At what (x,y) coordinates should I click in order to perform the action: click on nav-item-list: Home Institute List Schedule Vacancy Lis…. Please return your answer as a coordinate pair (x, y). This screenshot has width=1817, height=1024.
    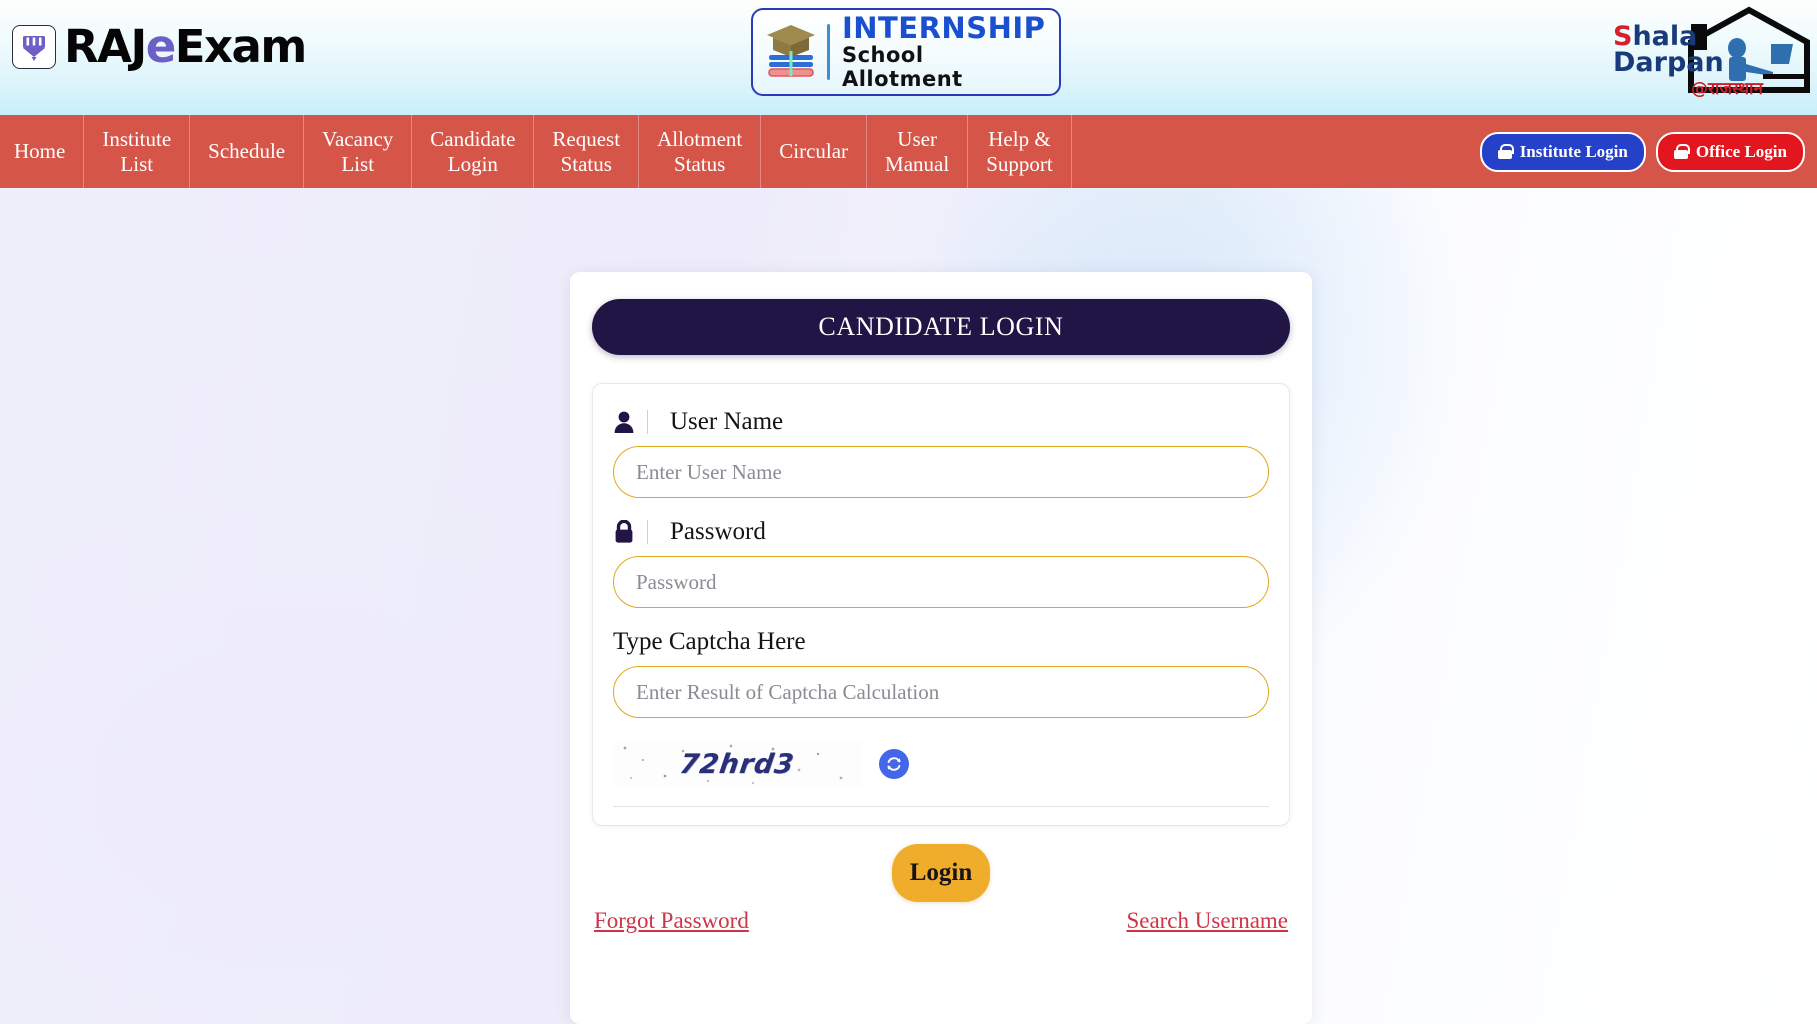
    Looking at the image, I should click on (536, 151).